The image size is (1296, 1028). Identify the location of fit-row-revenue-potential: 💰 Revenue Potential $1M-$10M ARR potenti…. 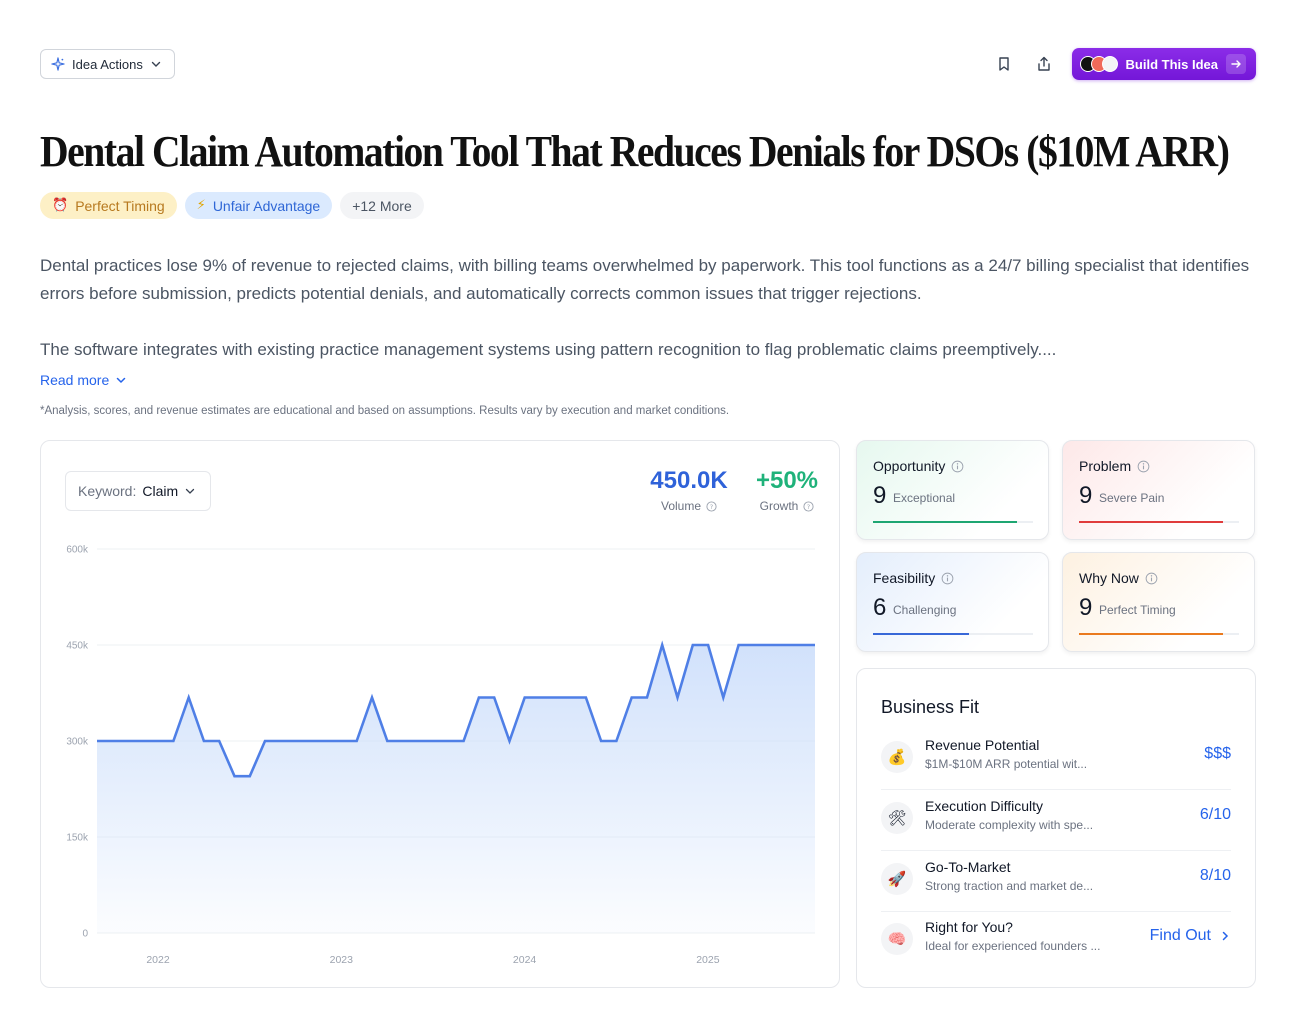
(1056, 767).